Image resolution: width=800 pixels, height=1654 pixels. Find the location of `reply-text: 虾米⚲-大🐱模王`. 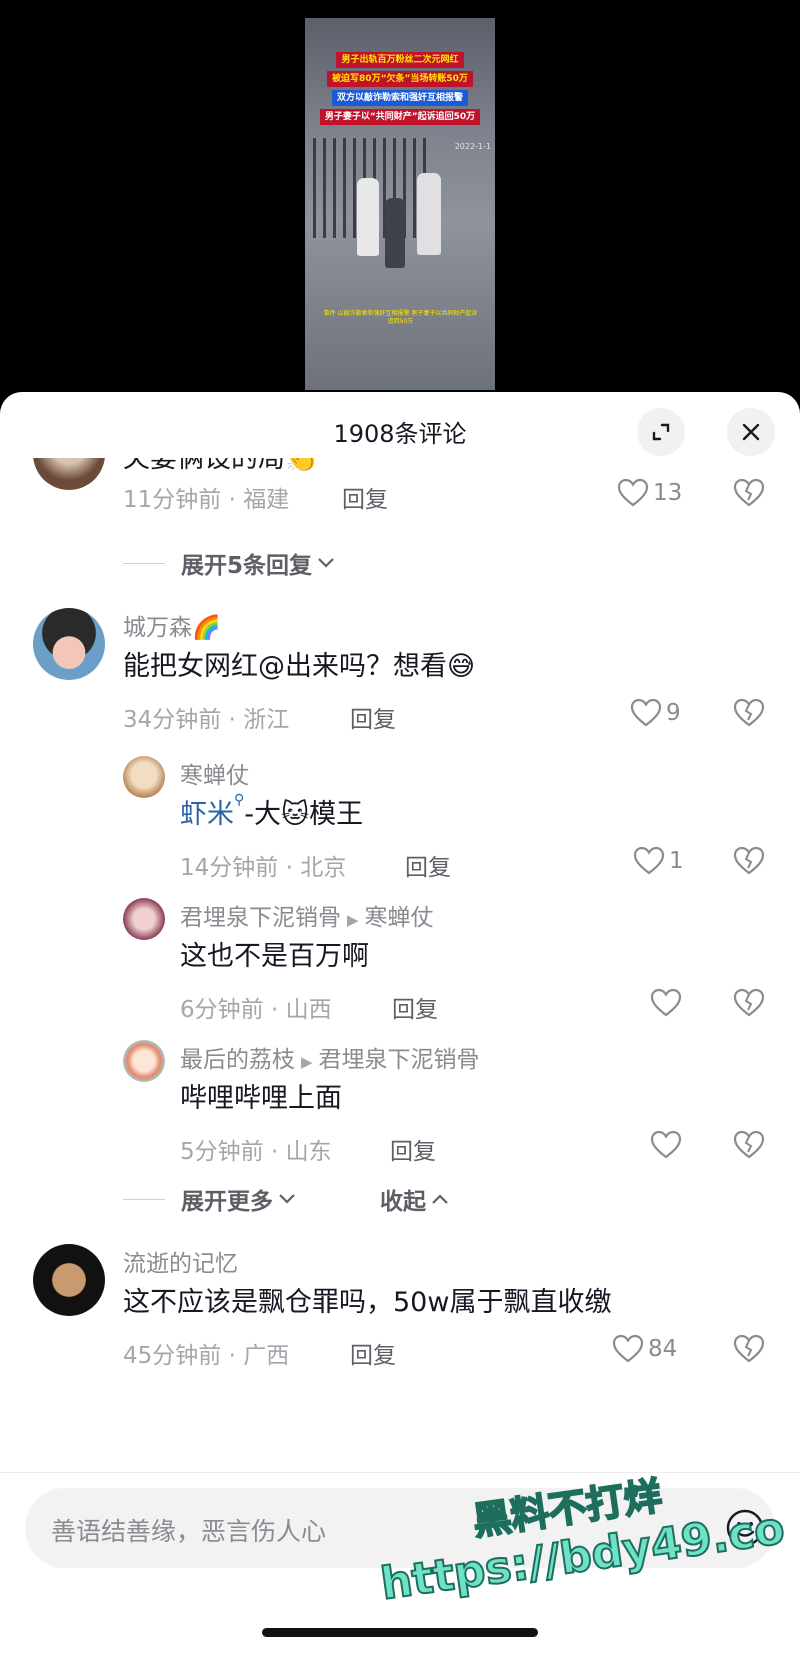

reply-text: 虾米⚲-大🐱模王 is located at coordinates (271, 811).